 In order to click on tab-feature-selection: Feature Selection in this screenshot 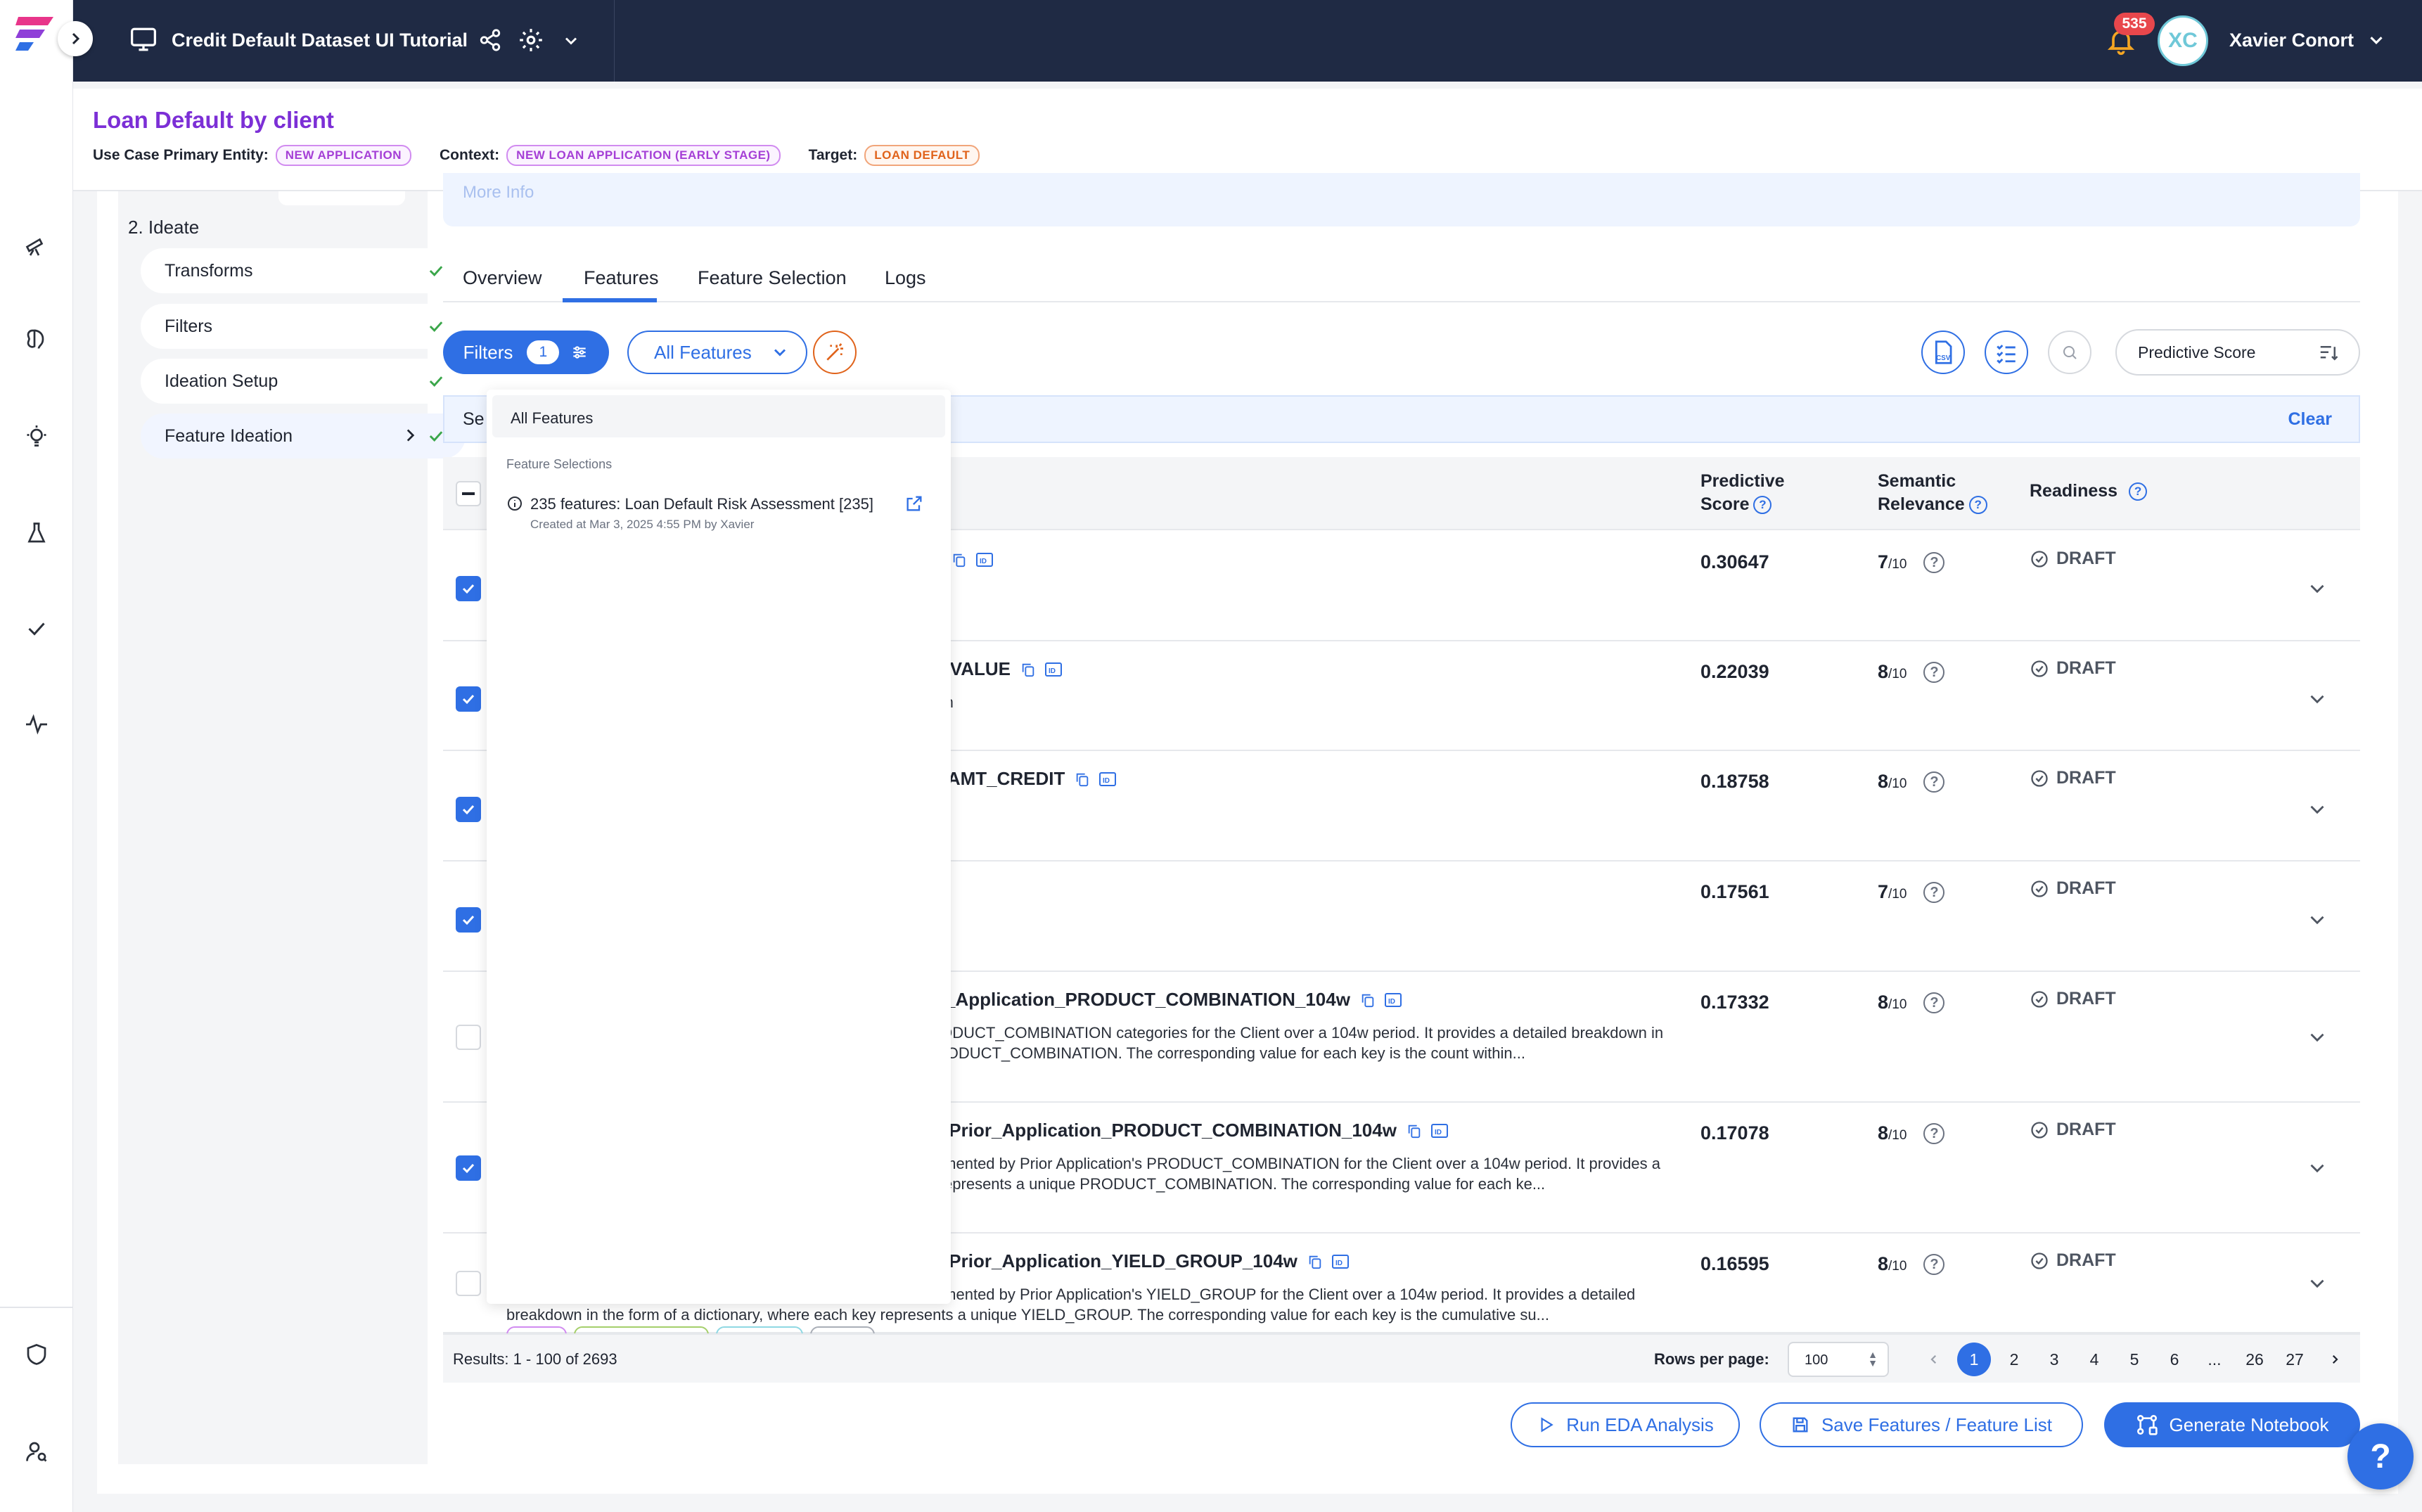, I will do `click(772, 278)`.